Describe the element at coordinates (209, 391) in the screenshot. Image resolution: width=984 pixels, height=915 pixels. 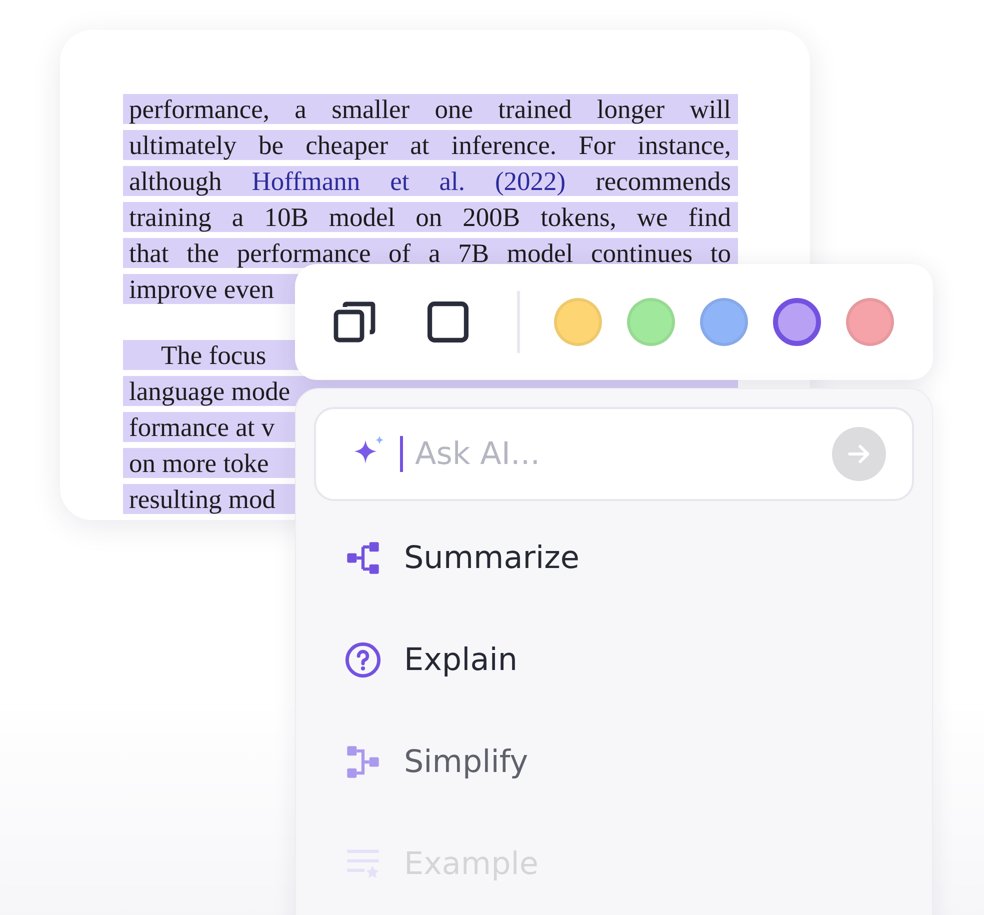
I see `text-line: language mode` at that location.